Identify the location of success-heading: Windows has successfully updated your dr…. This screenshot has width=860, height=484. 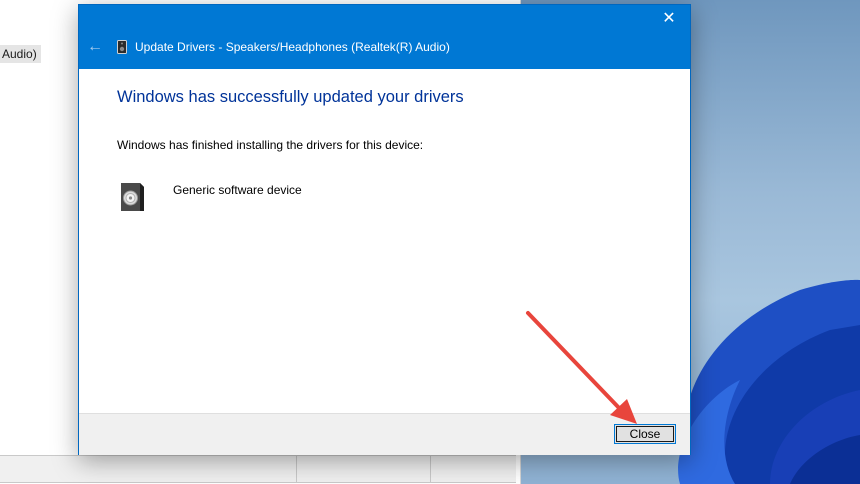
(290, 97).